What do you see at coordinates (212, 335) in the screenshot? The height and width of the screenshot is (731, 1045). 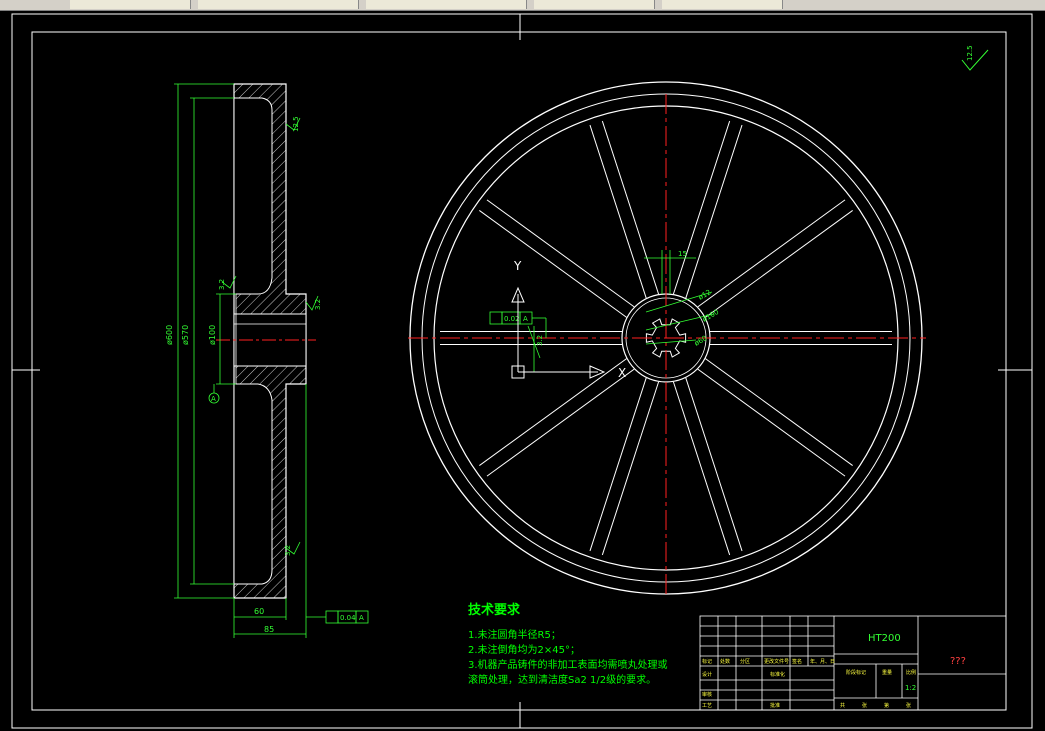 I see `dim-d100: ø100` at bounding box center [212, 335].